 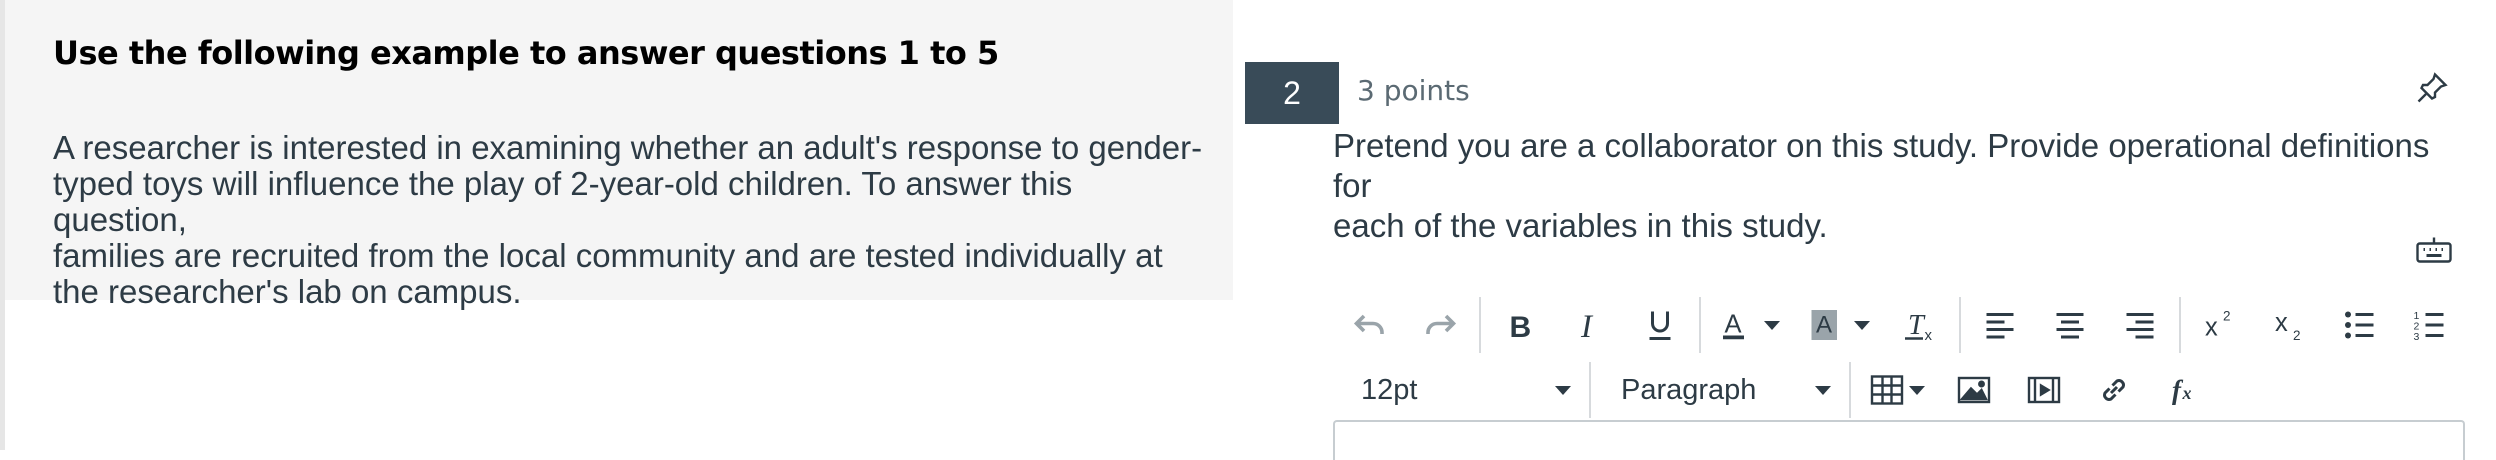 I want to click on bullet-list-button, so click(x=2360, y=325).